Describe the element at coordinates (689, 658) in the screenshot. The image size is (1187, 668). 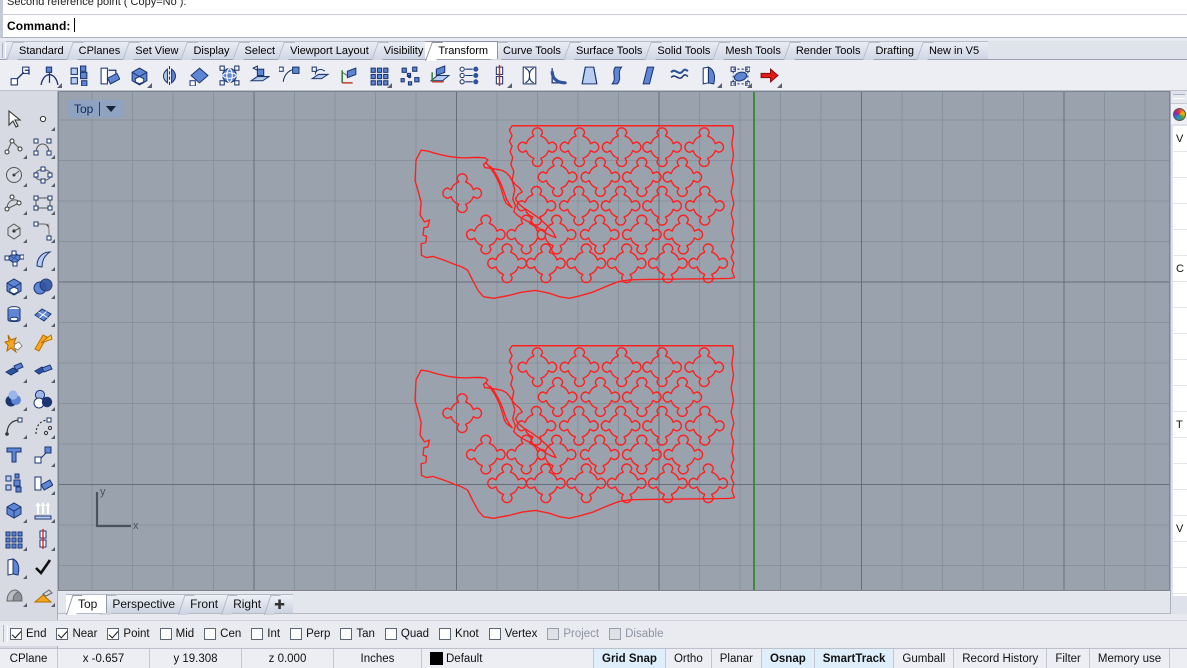
I see `status-toggle-ortho: Ortho` at that location.